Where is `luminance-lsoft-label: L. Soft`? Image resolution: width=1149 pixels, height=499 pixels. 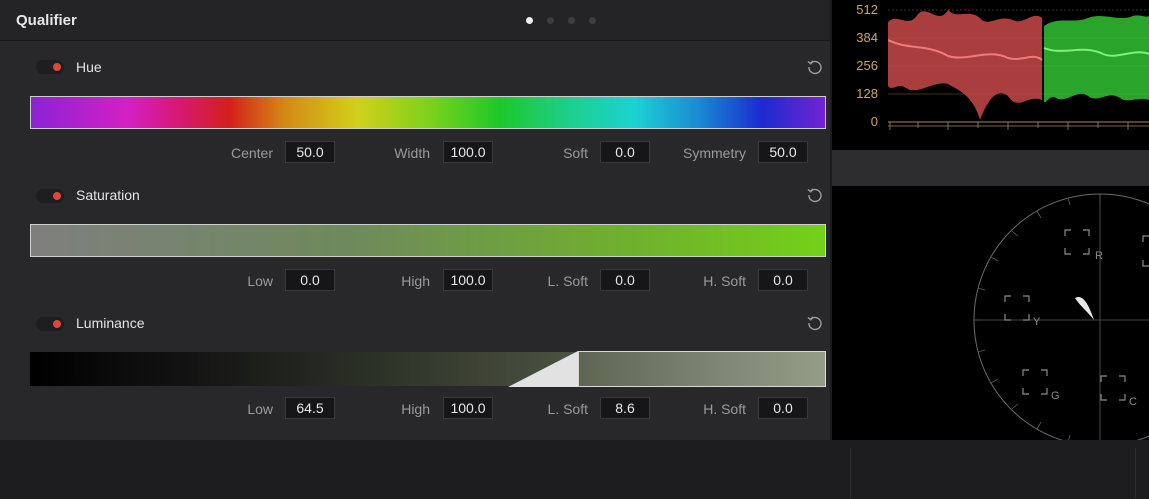 luminance-lsoft-label: L. Soft is located at coordinates (567, 409).